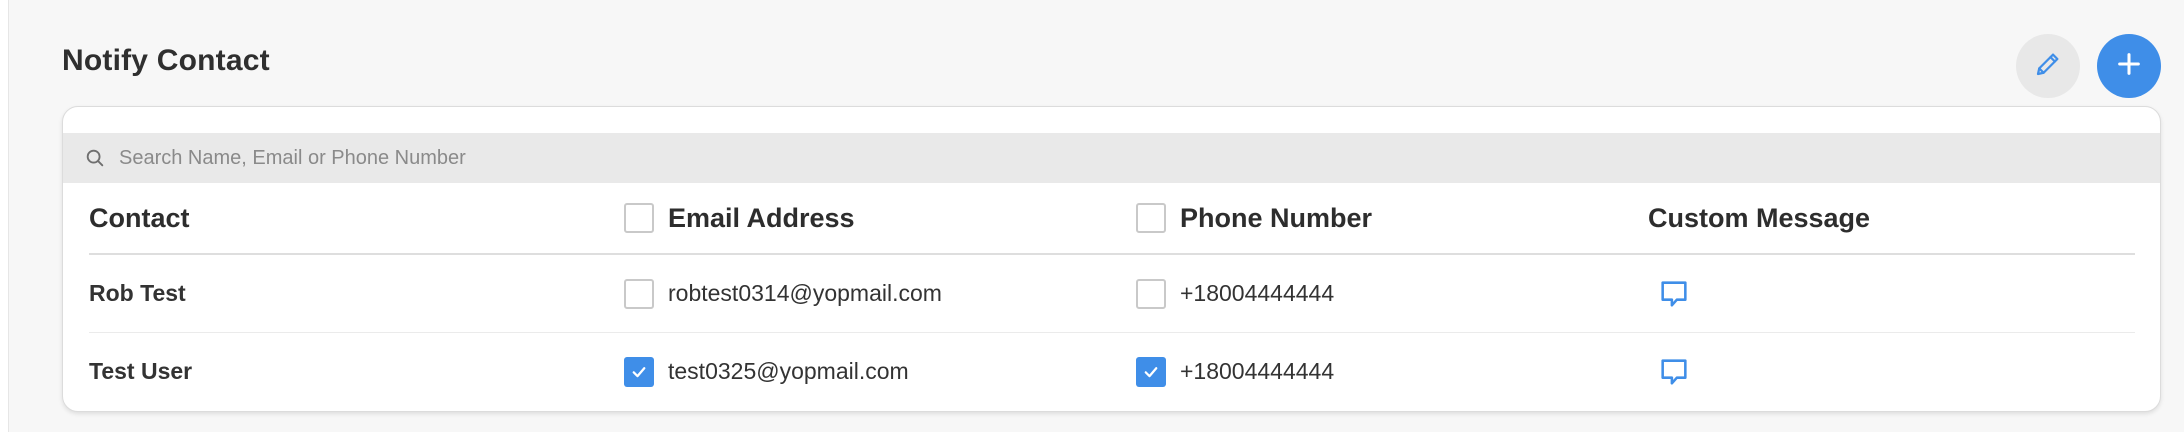 This screenshot has height=432, width=2184. I want to click on email-cell: robtest0314@yopmail.com, so click(783, 293).